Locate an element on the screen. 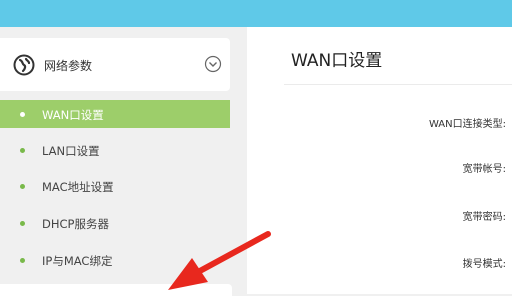 The width and height of the screenshot is (512, 296). dial-mode-label: 拨号模式: is located at coordinates (484, 264).